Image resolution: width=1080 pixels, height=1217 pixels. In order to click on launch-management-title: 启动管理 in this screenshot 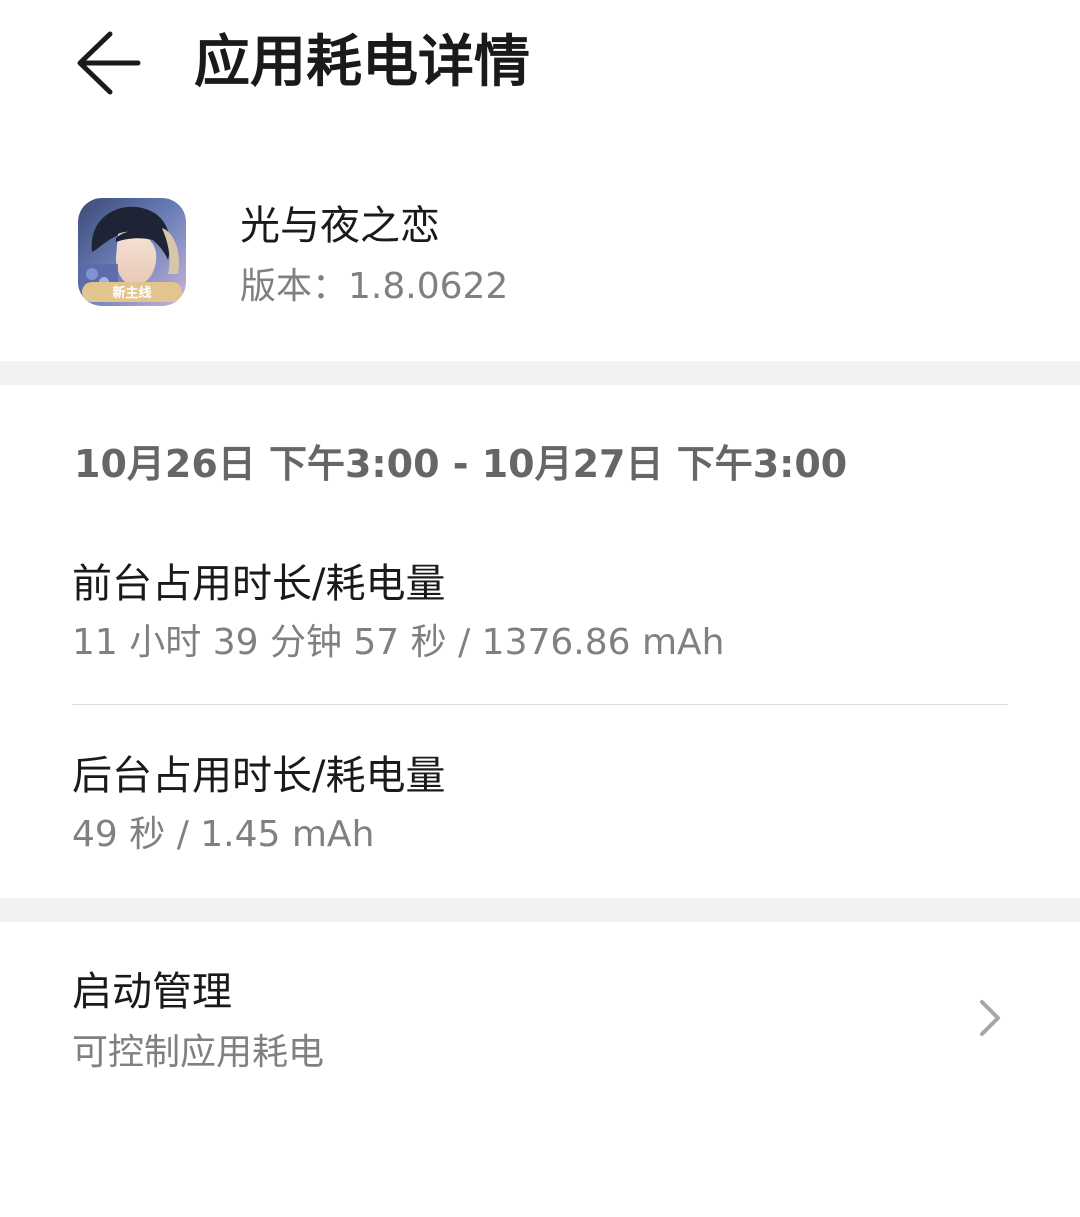, I will do `click(152, 992)`.